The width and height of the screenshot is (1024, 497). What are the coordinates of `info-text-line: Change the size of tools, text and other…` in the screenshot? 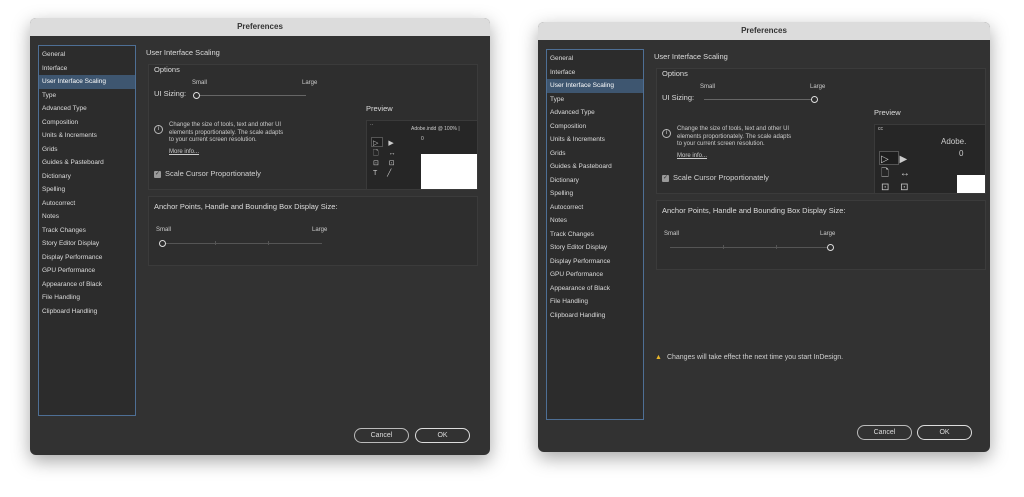 It's located at (225, 125).